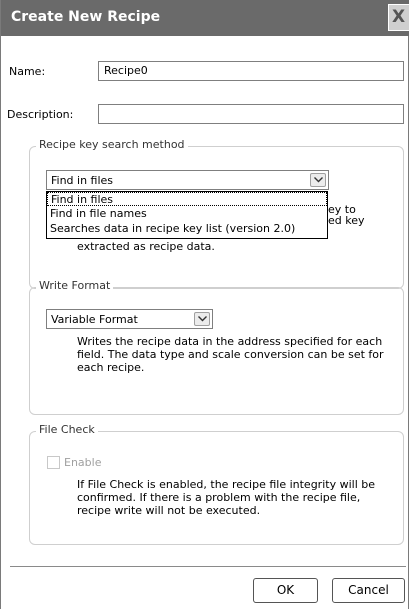  I want to click on dropdown-option: Find in file names, so click(187, 214).